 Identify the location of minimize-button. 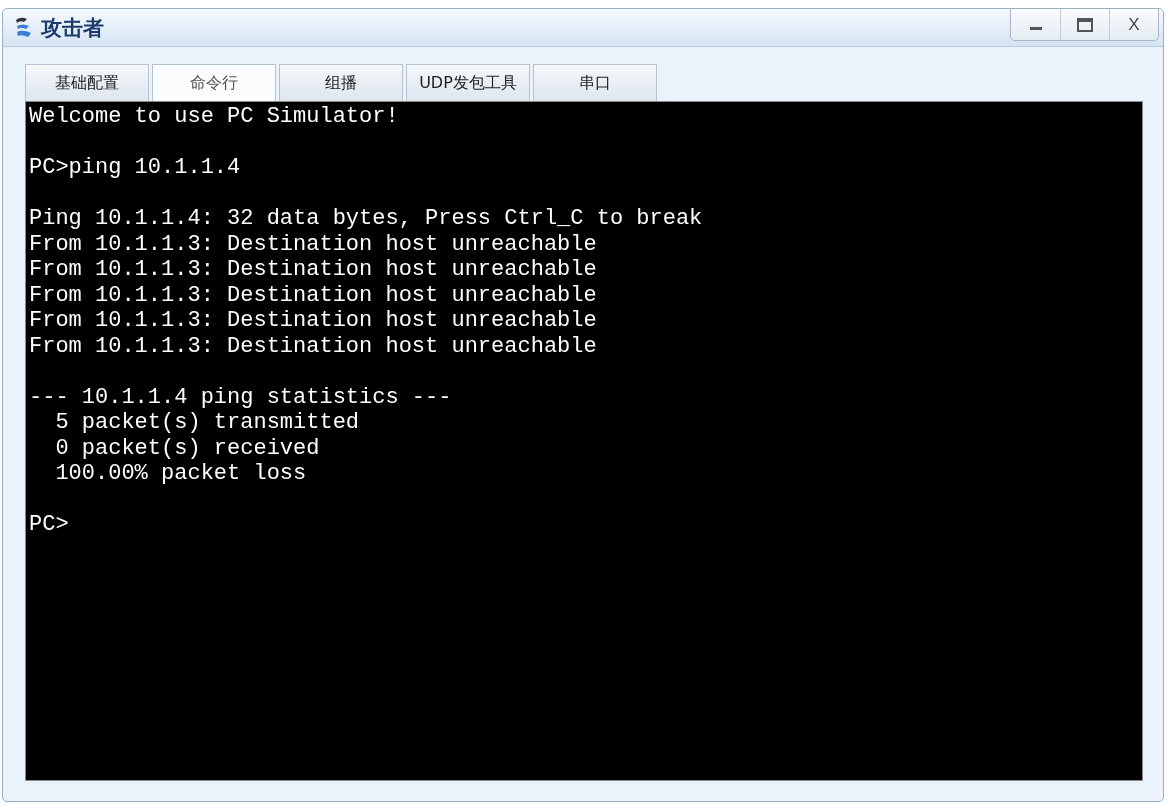
(1035, 24).